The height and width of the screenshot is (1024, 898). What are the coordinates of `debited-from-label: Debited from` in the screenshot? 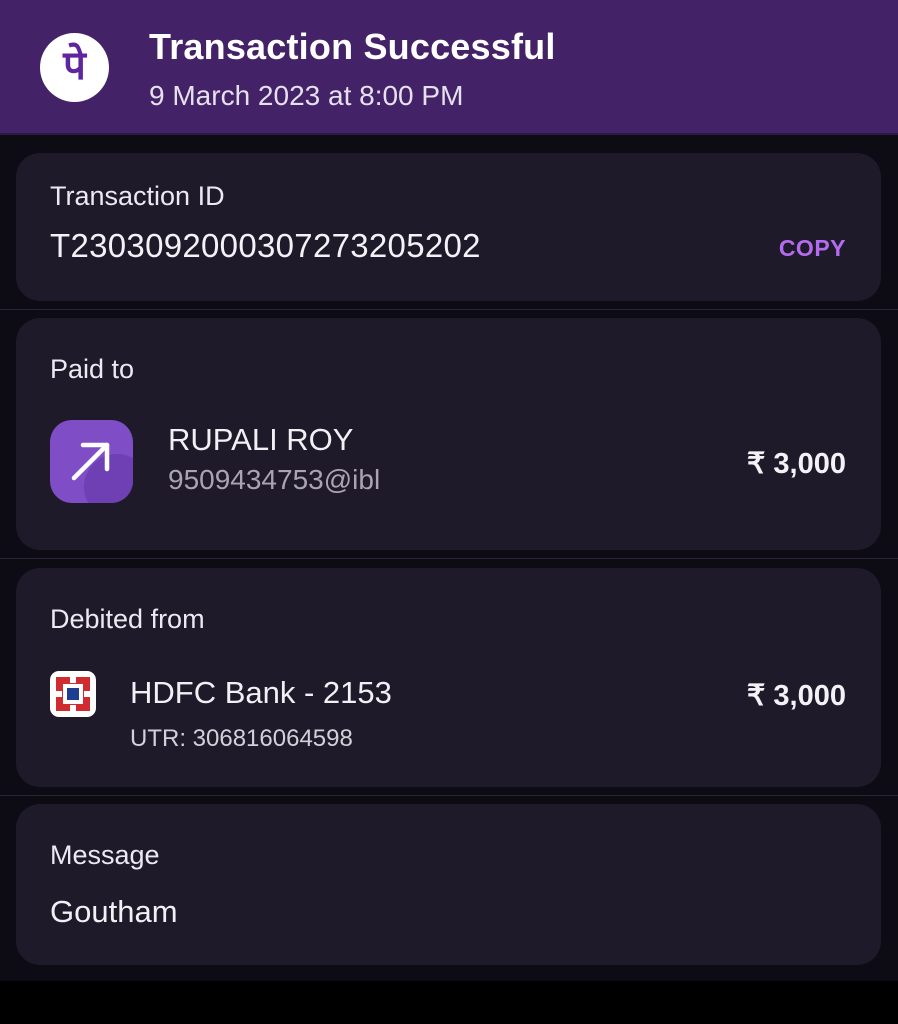 It's located at (127, 619).